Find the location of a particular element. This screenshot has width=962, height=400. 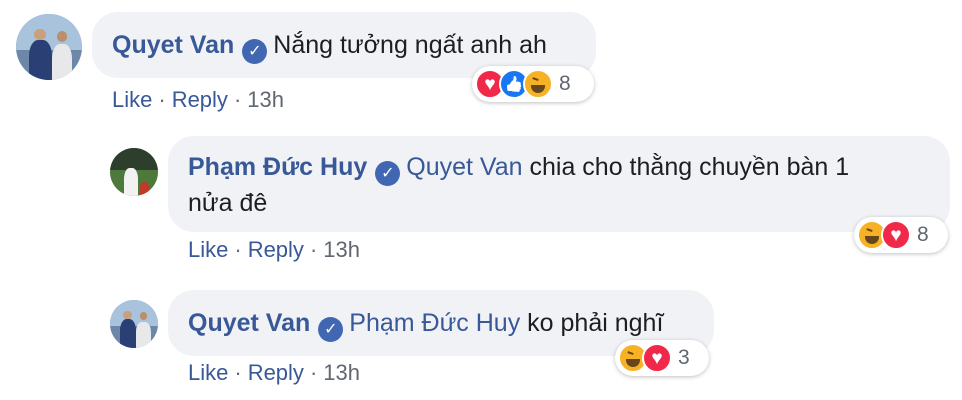

haha-reaction-icon is located at coordinates (538, 84).